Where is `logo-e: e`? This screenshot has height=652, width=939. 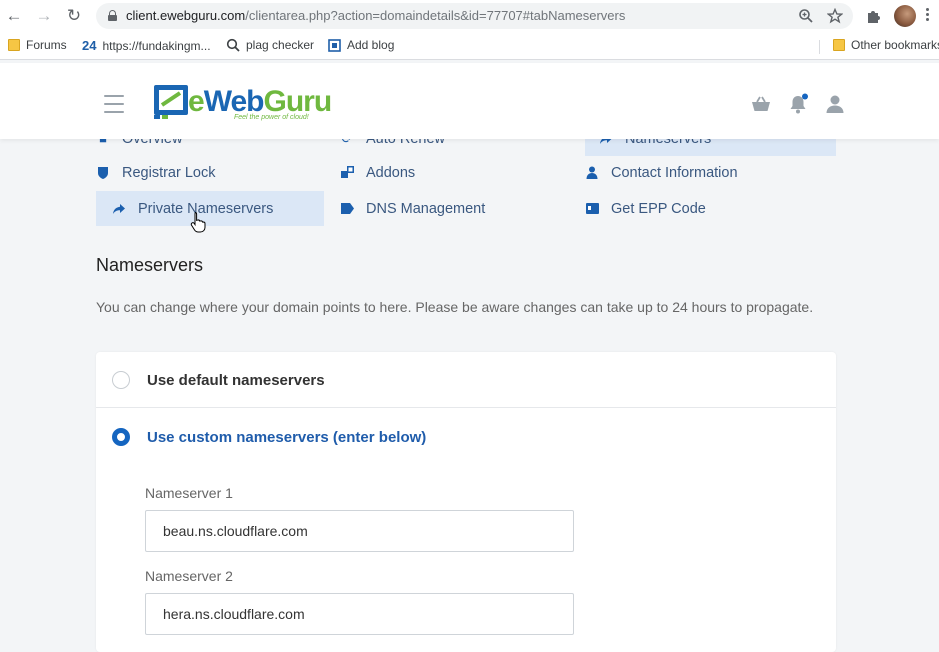
logo-e: e is located at coordinates (196, 101).